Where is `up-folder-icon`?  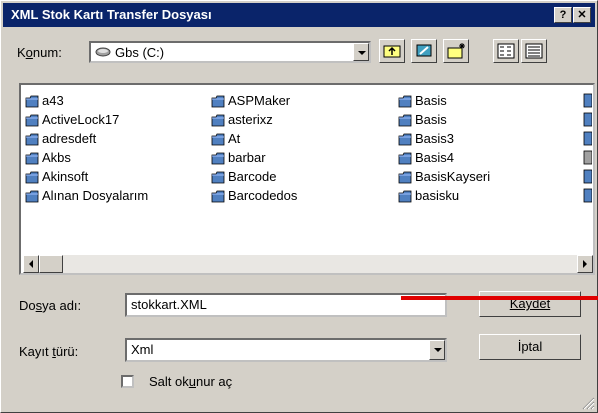 up-folder-icon is located at coordinates (392, 51).